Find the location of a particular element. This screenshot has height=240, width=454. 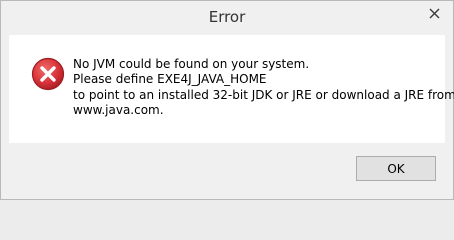

message-line: www.java.com. is located at coordinates (118, 109).